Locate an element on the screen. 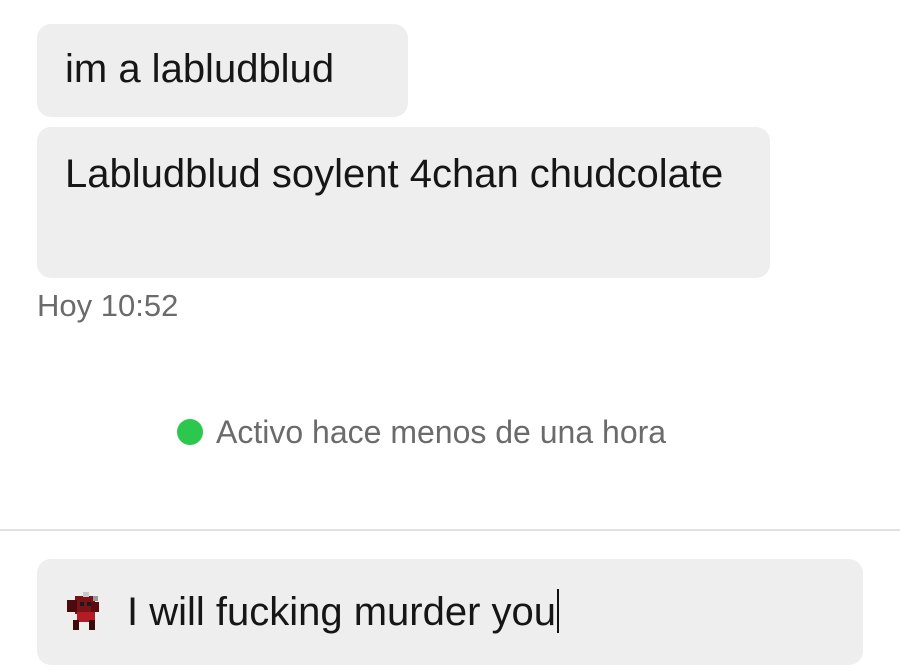 Image resolution: width=900 pixels, height=670 pixels. user-avatar-icon is located at coordinates (83, 612).